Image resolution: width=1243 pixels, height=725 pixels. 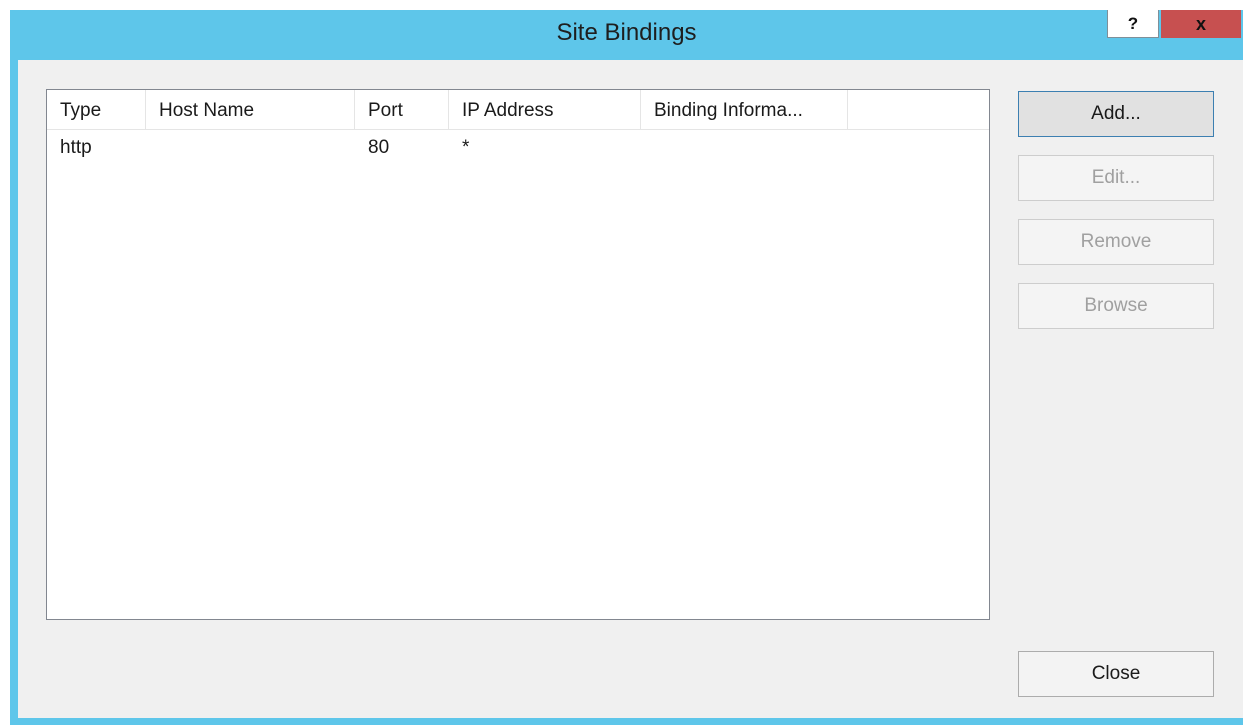 I want to click on column-header-port: Port, so click(x=402, y=109).